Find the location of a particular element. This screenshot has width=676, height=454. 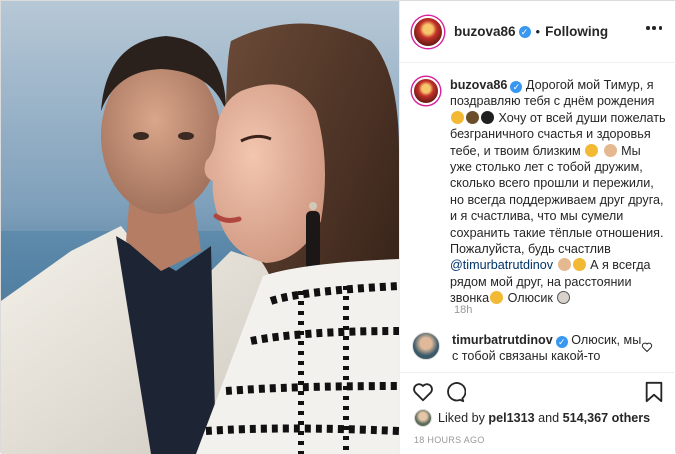

emoji-party-icon is located at coordinates (472, 117).